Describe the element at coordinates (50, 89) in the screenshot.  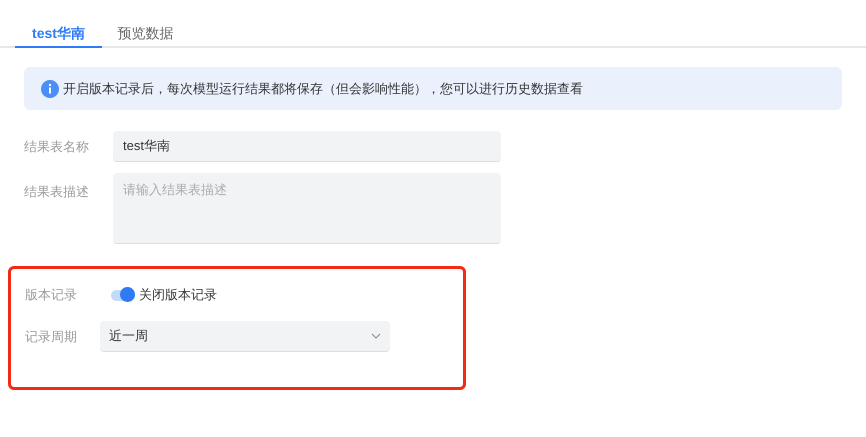
I see `info-icon` at that location.